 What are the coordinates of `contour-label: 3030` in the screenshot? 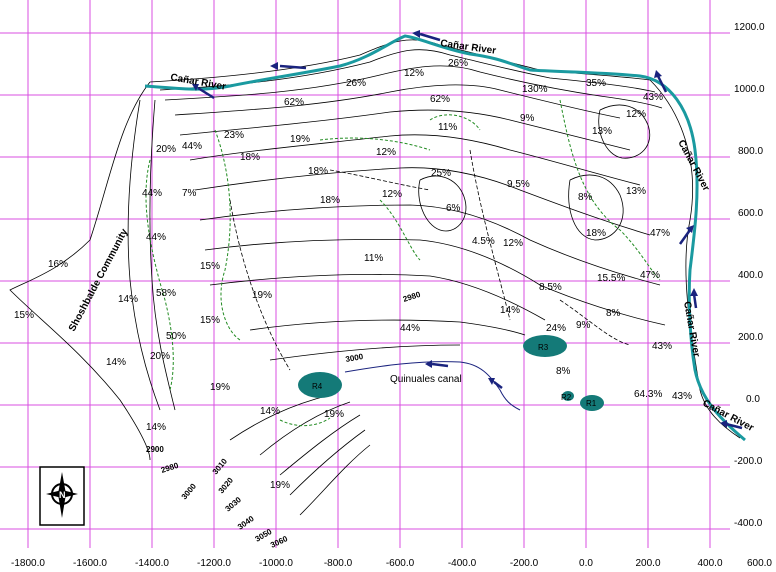 It's located at (234, 504).